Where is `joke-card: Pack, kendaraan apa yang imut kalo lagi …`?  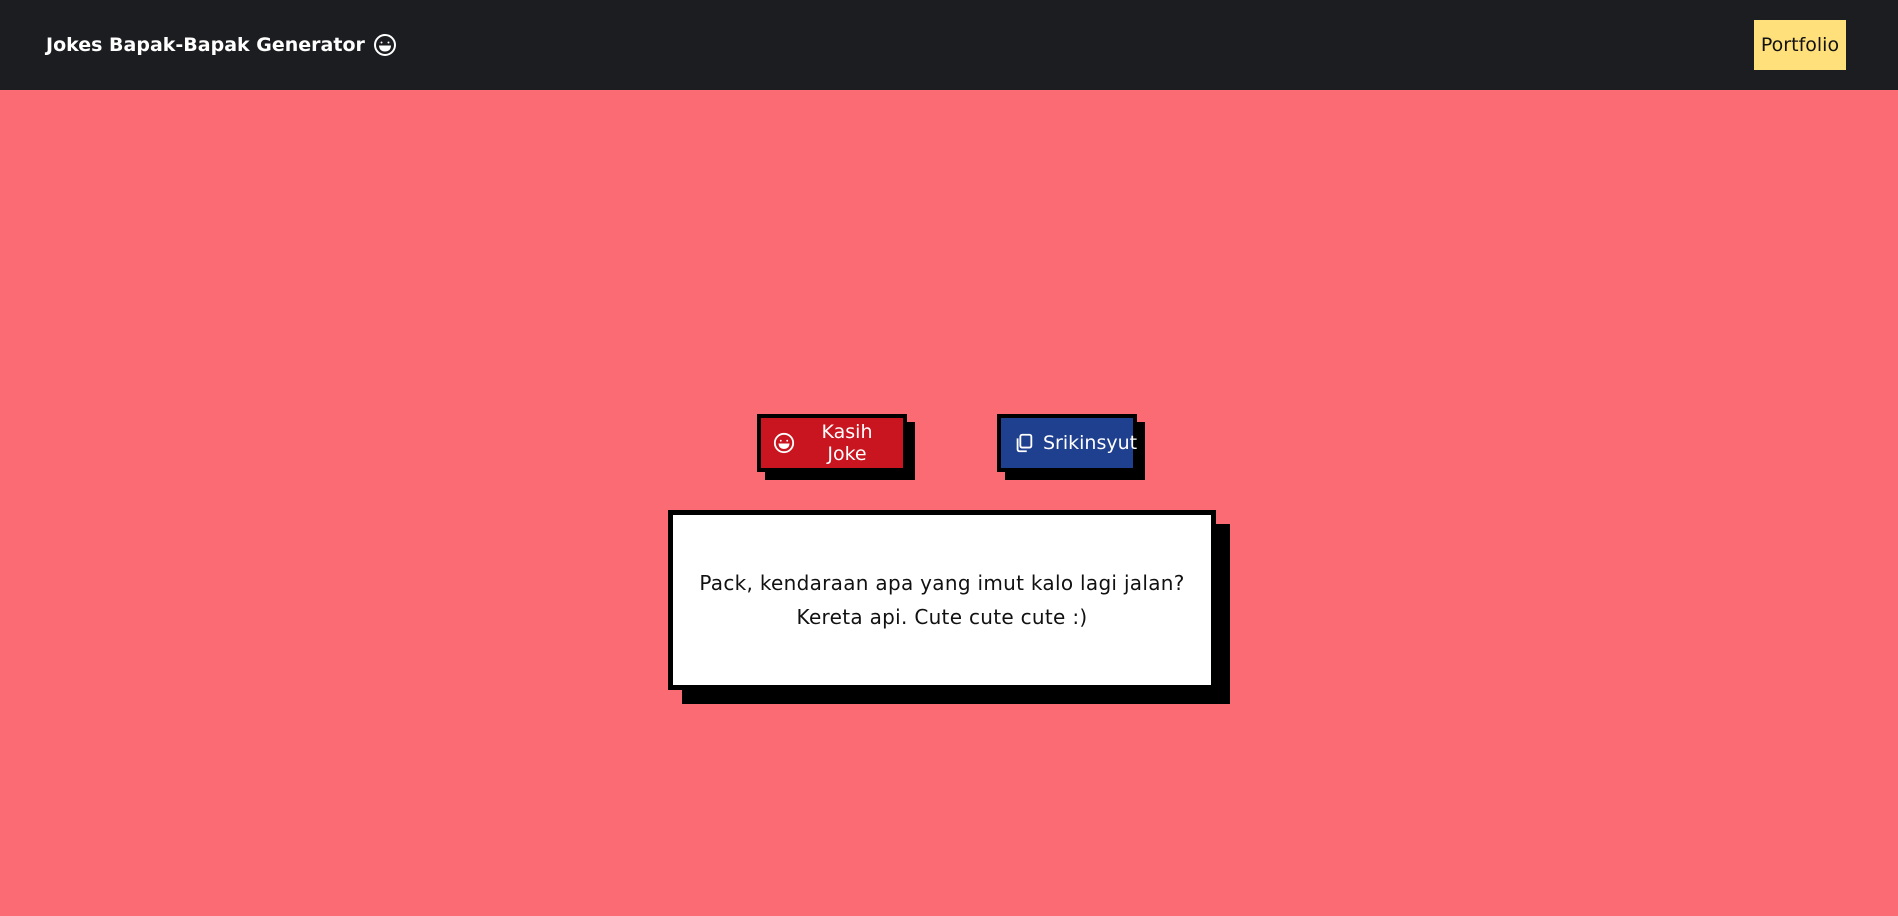
joke-card: Pack, kendaraan apa yang imut kalo lagi … is located at coordinates (942, 600).